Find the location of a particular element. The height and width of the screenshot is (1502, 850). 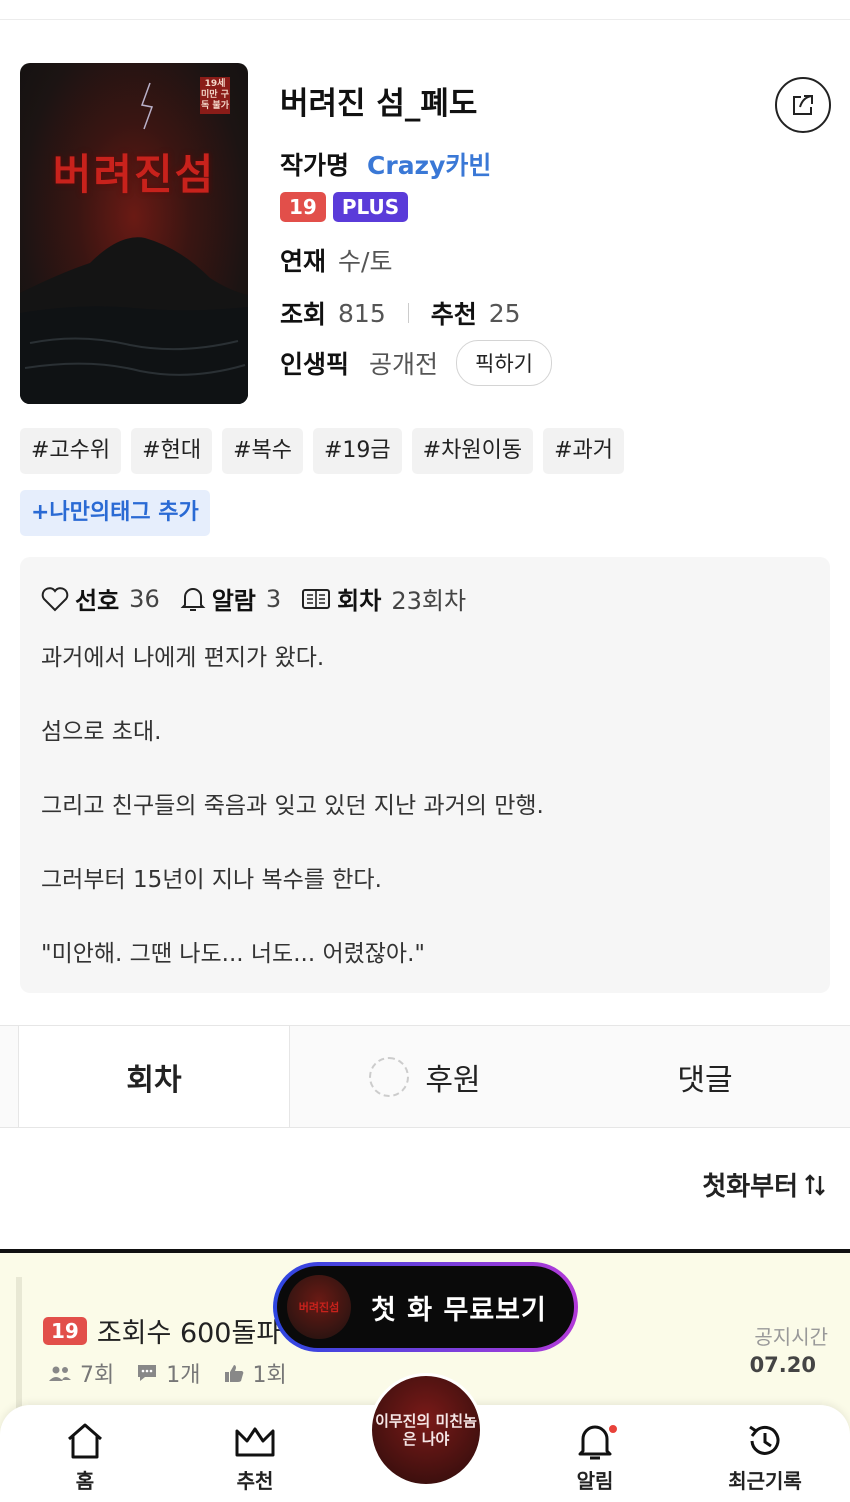

tag-item: #현대 is located at coordinates (172, 451).